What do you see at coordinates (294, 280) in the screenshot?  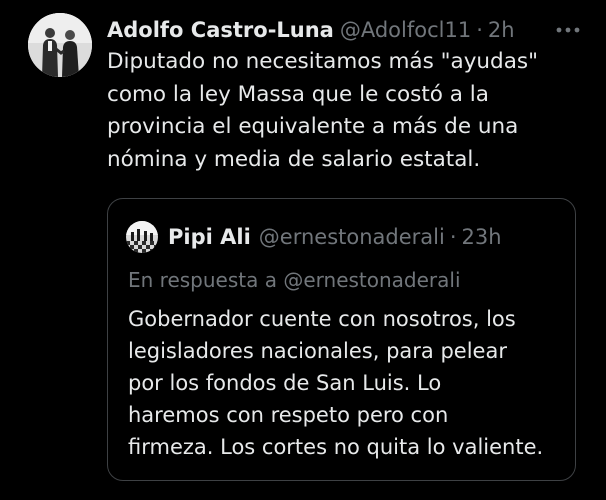 I see `reply-context: En respuesta a @ernestonaderali` at bounding box center [294, 280].